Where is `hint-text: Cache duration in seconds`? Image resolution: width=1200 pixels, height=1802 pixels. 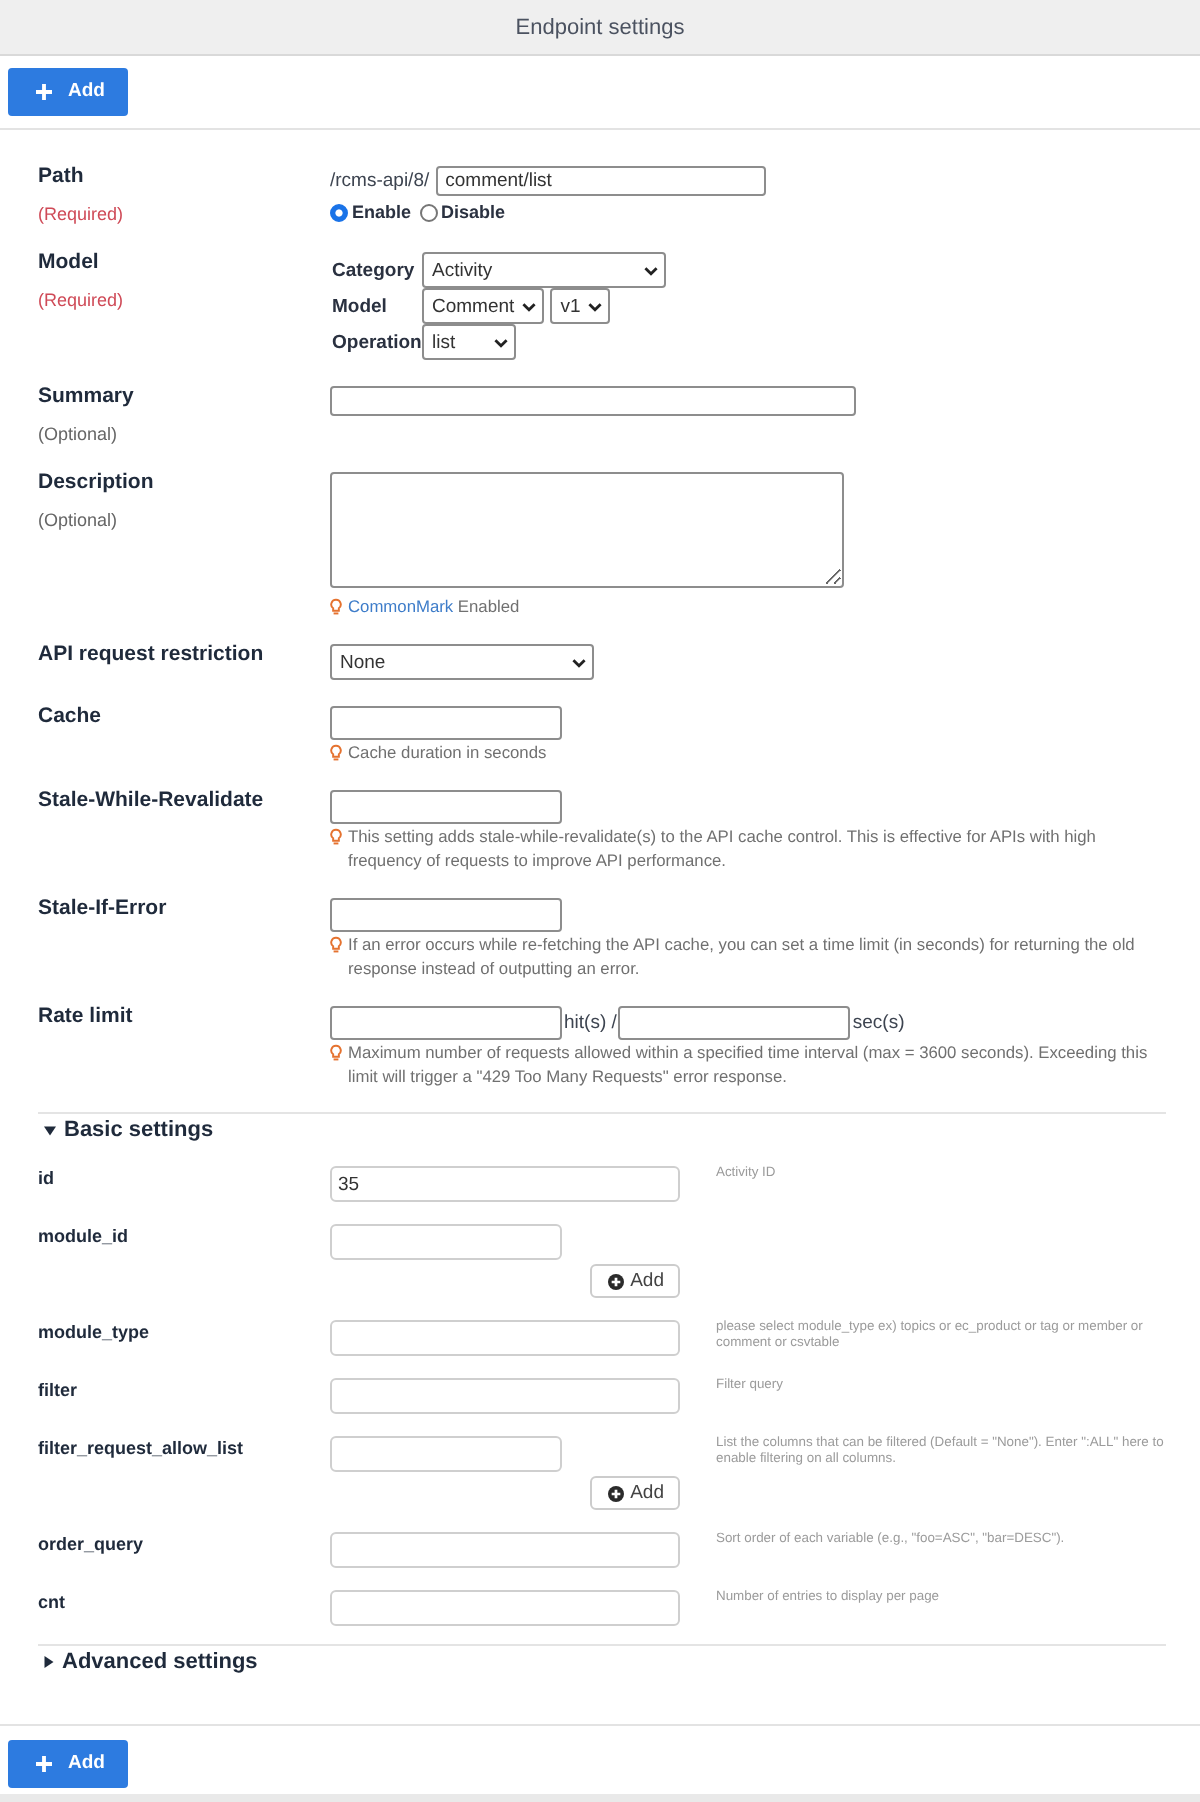
hint-text: Cache duration in seconds is located at coordinates (448, 752).